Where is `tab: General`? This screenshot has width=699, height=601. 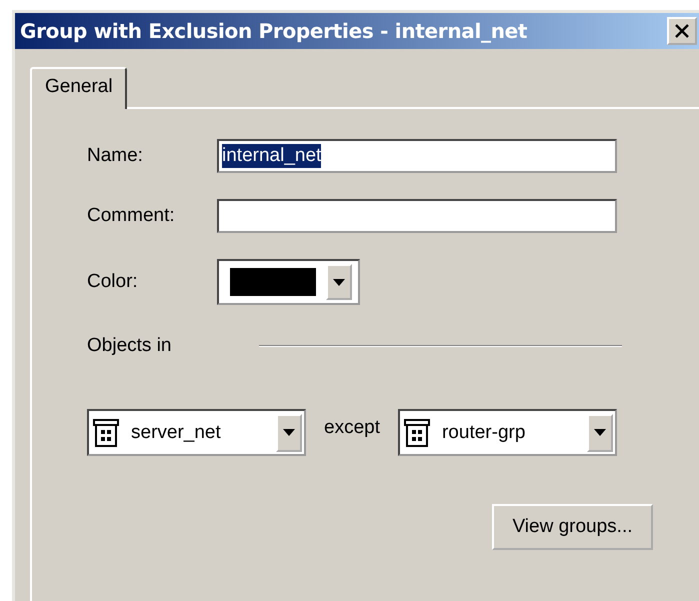
tab: General is located at coordinates (78, 88).